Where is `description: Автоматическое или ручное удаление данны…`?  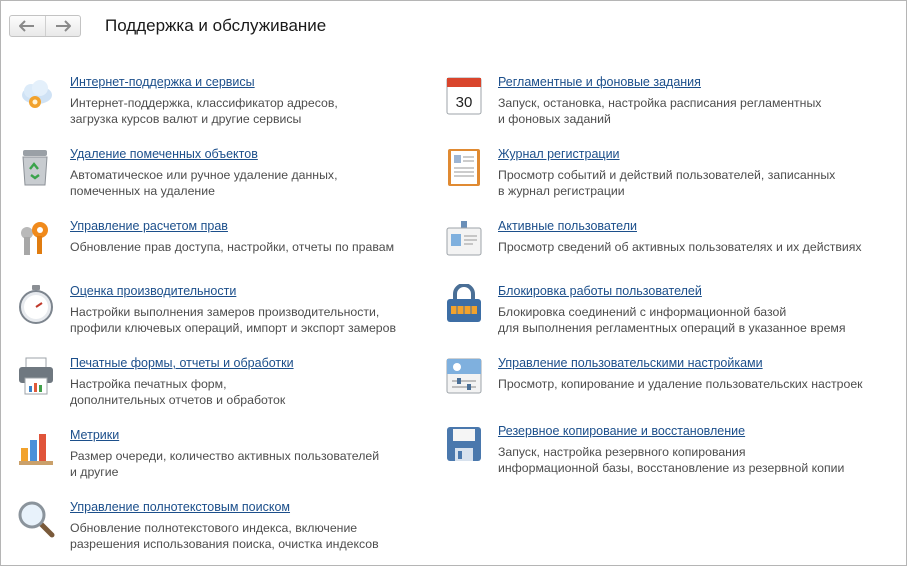
description: Автоматическое или ручное удаление данны… is located at coordinates (204, 183).